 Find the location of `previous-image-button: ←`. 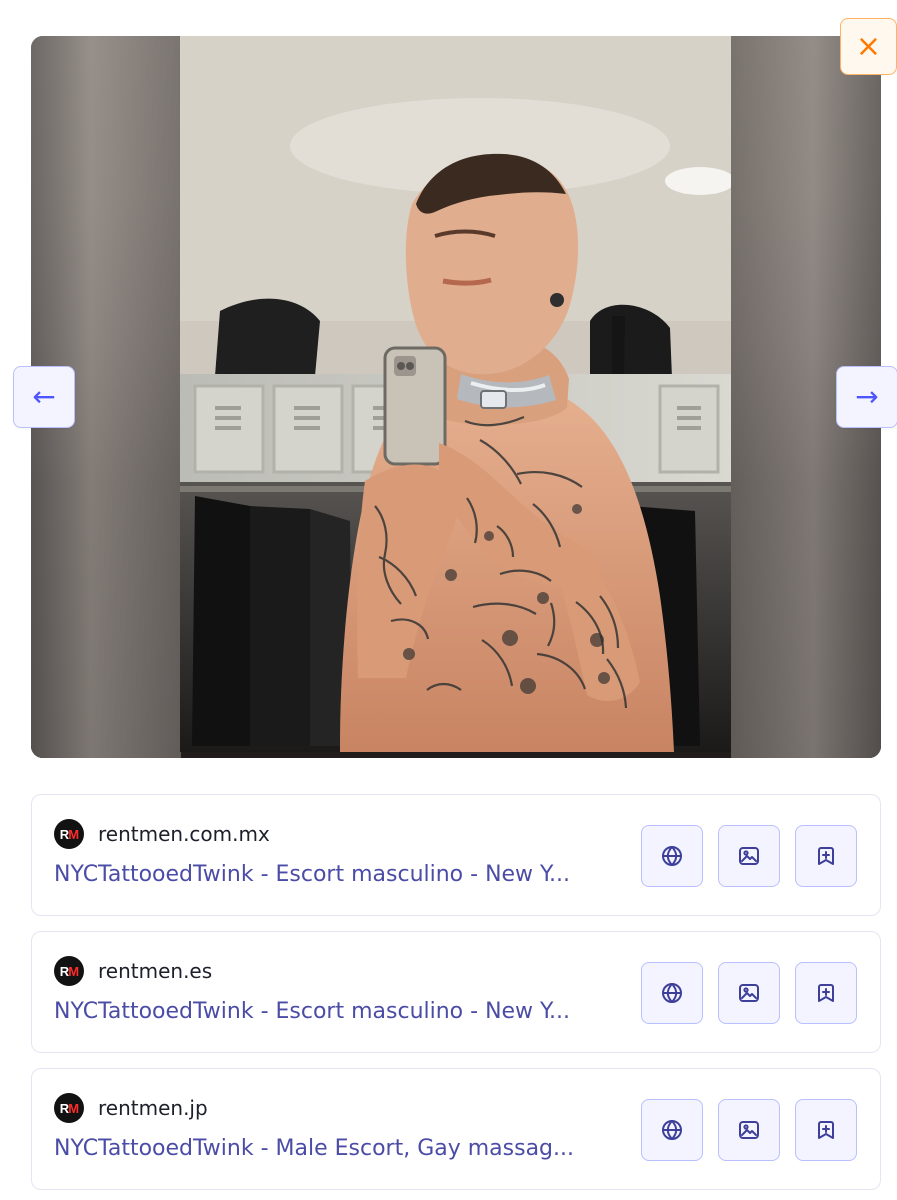

previous-image-button: ← is located at coordinates (44, 397).